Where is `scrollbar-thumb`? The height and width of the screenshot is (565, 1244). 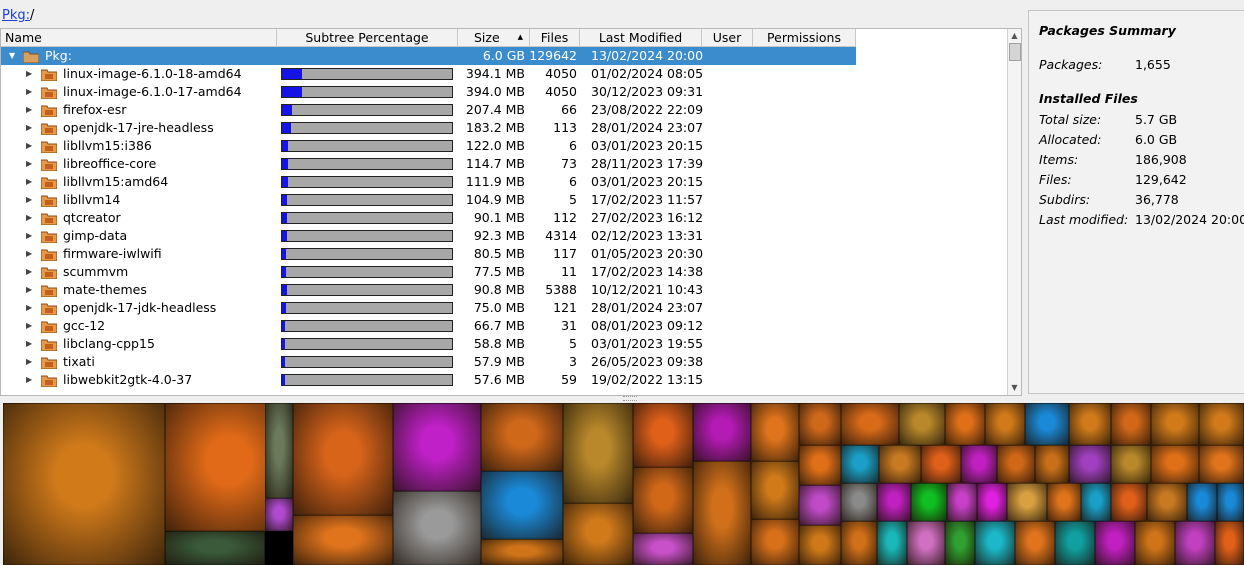
scrollbar-thumb is located at coordinates (1015, 52).